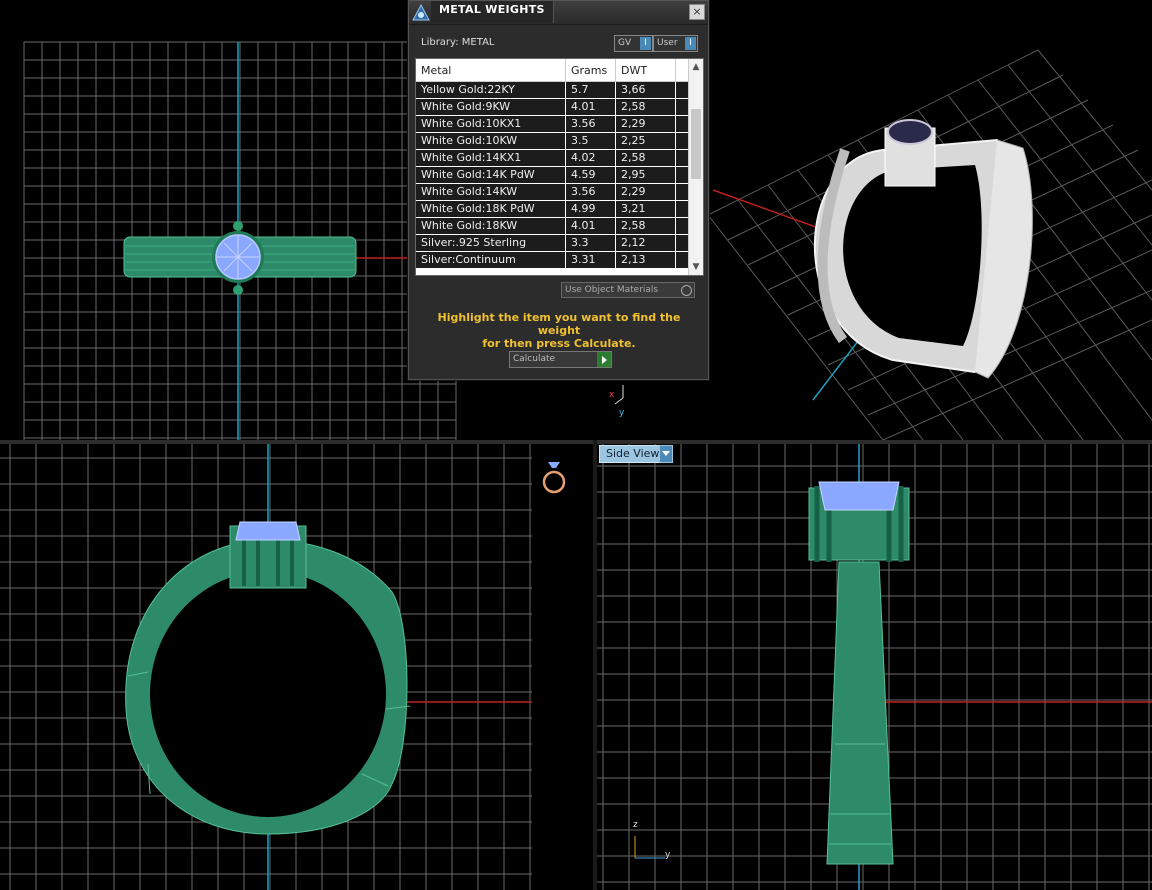 The height and width of the screenshot is (890, 1152). Describe the element at coordinates (552, 141) in the screenshot. I see `table-row: White Gold:10KW 3.5 2,25` at that location.